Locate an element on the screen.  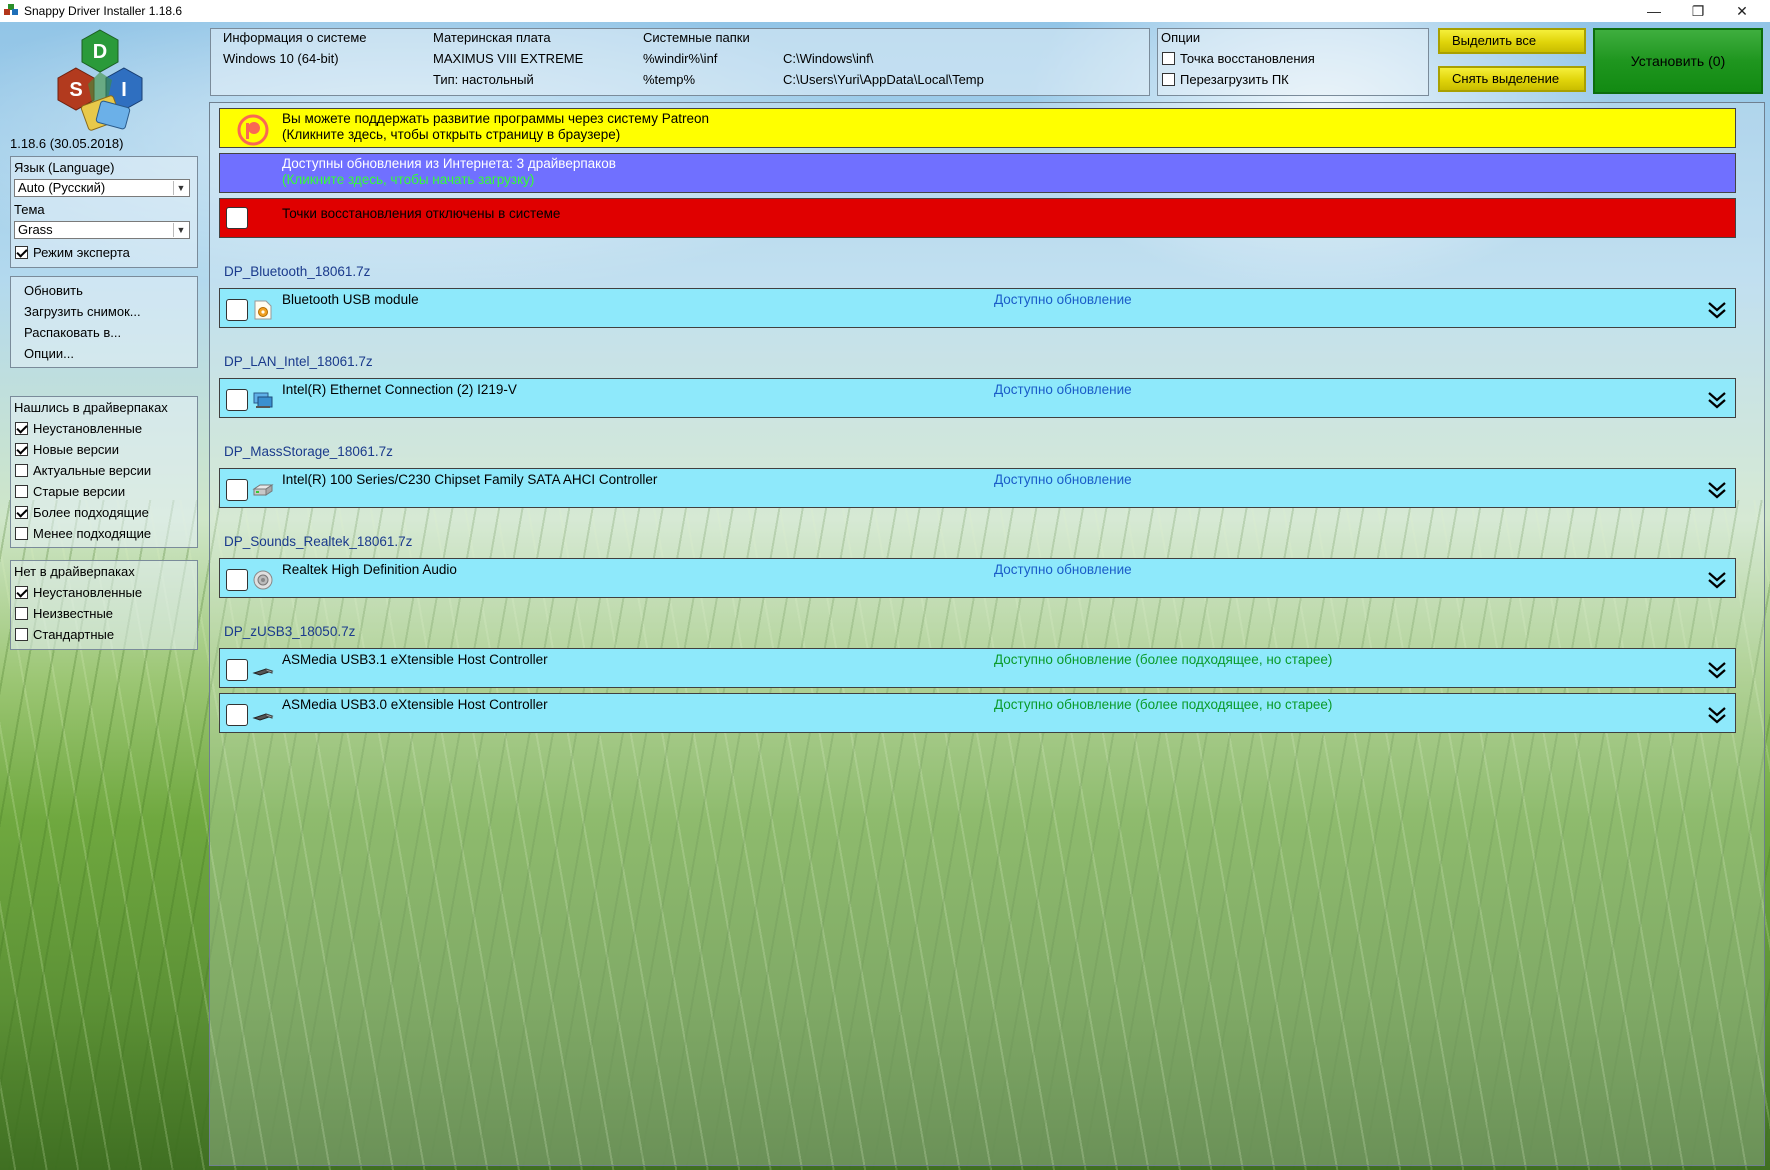
pack-title: DP_Sounds_Realtek_18061.7z is located at coordinates (318, 541).